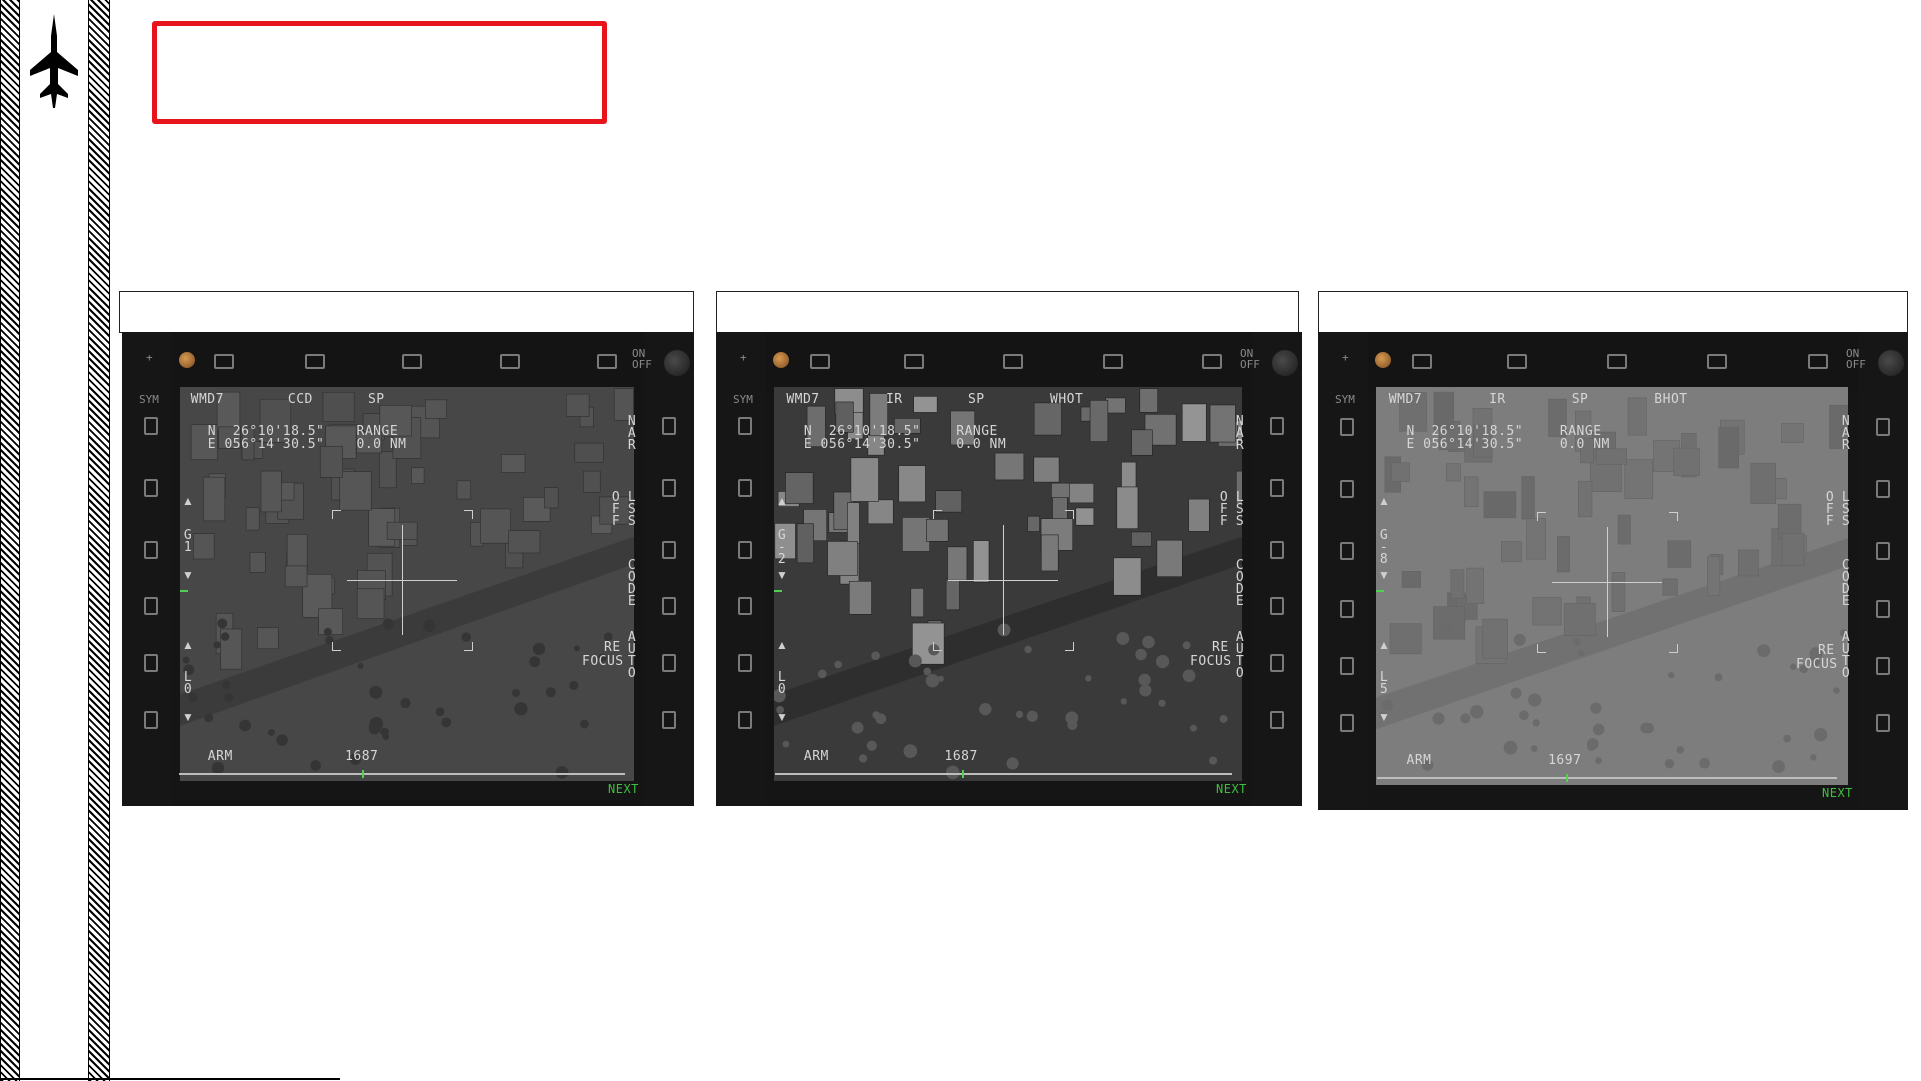 The width and height of the screenshot is (1921, 1081). I want to click on track-gate-corner-tl, so click(938, 515).